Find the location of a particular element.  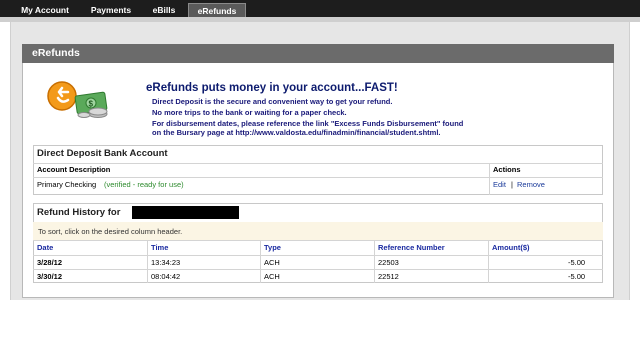

money-refund-icon: $ is located at coordinates (79, 100).